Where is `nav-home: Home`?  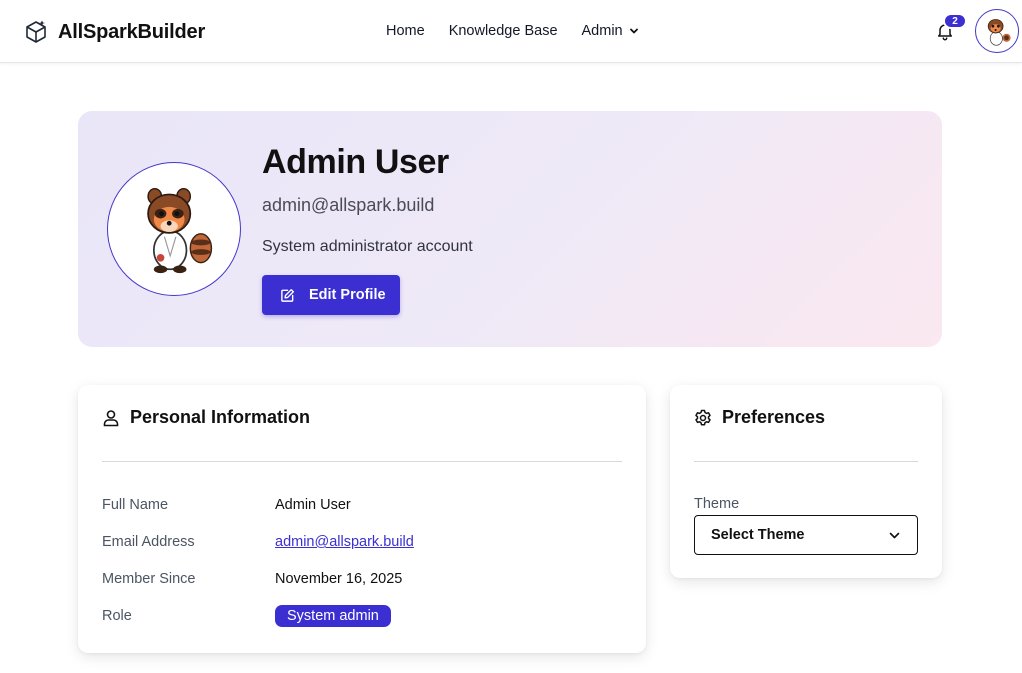
nav-home: Home is located at coordinates (405, 31).